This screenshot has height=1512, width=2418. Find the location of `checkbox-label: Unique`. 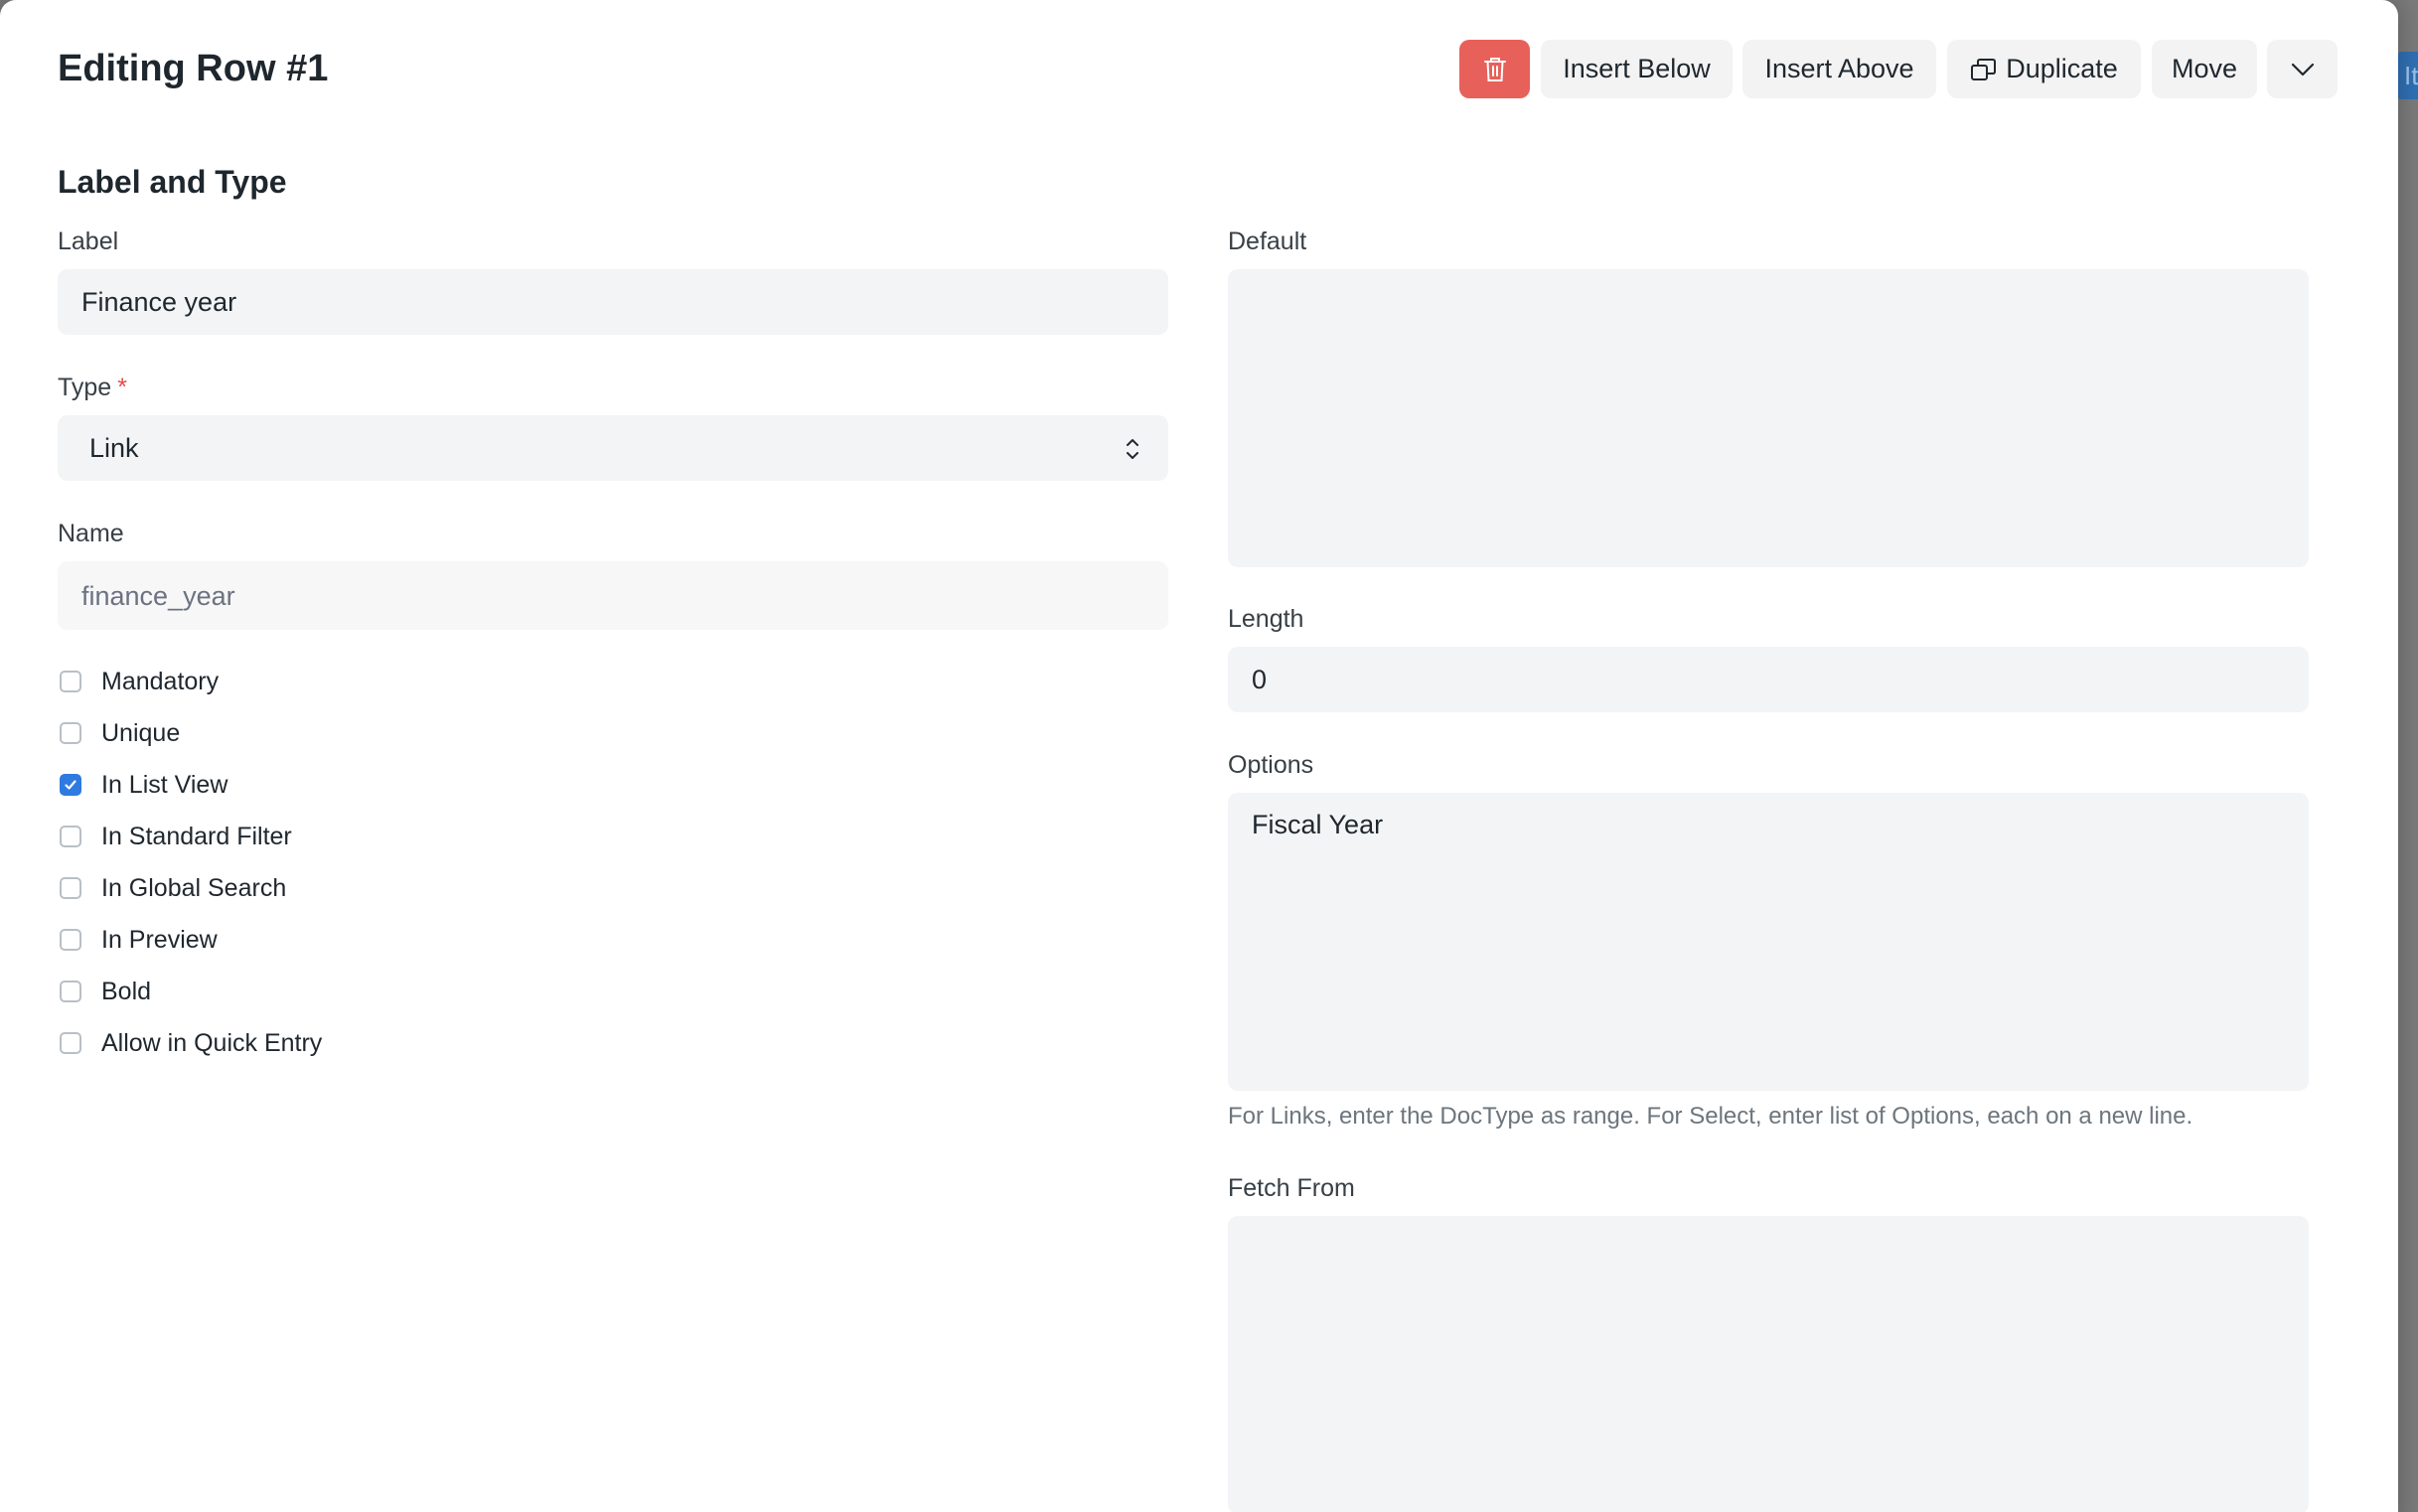

checkbox-label: Unique is located at coordinates (141, 732).